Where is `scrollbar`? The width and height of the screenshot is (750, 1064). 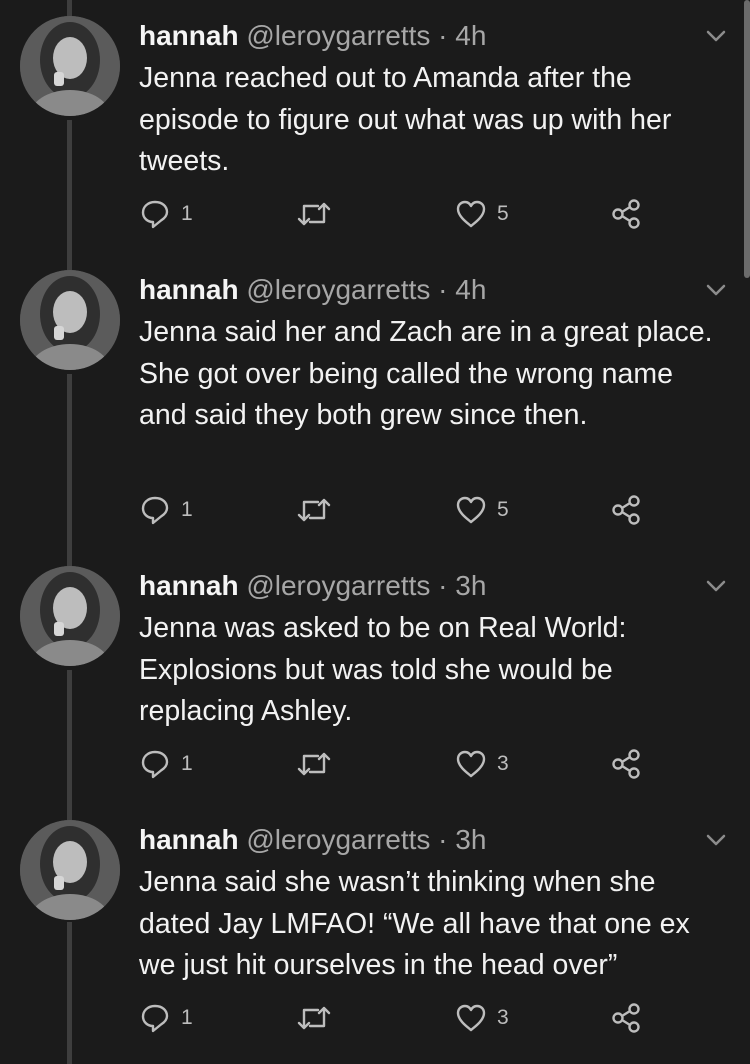
scrollbar is located at coordinates (747, 139).